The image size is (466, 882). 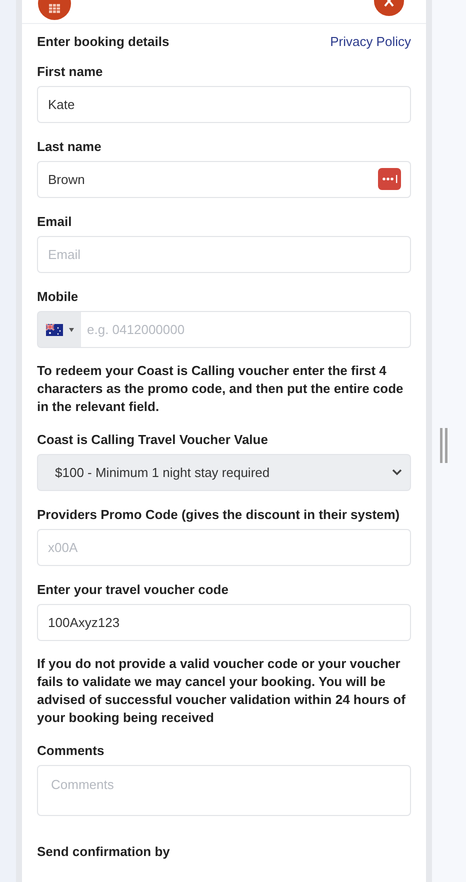 I want to click on privacy-policy-link: Privacy Policy, so click(x=370, y=42).